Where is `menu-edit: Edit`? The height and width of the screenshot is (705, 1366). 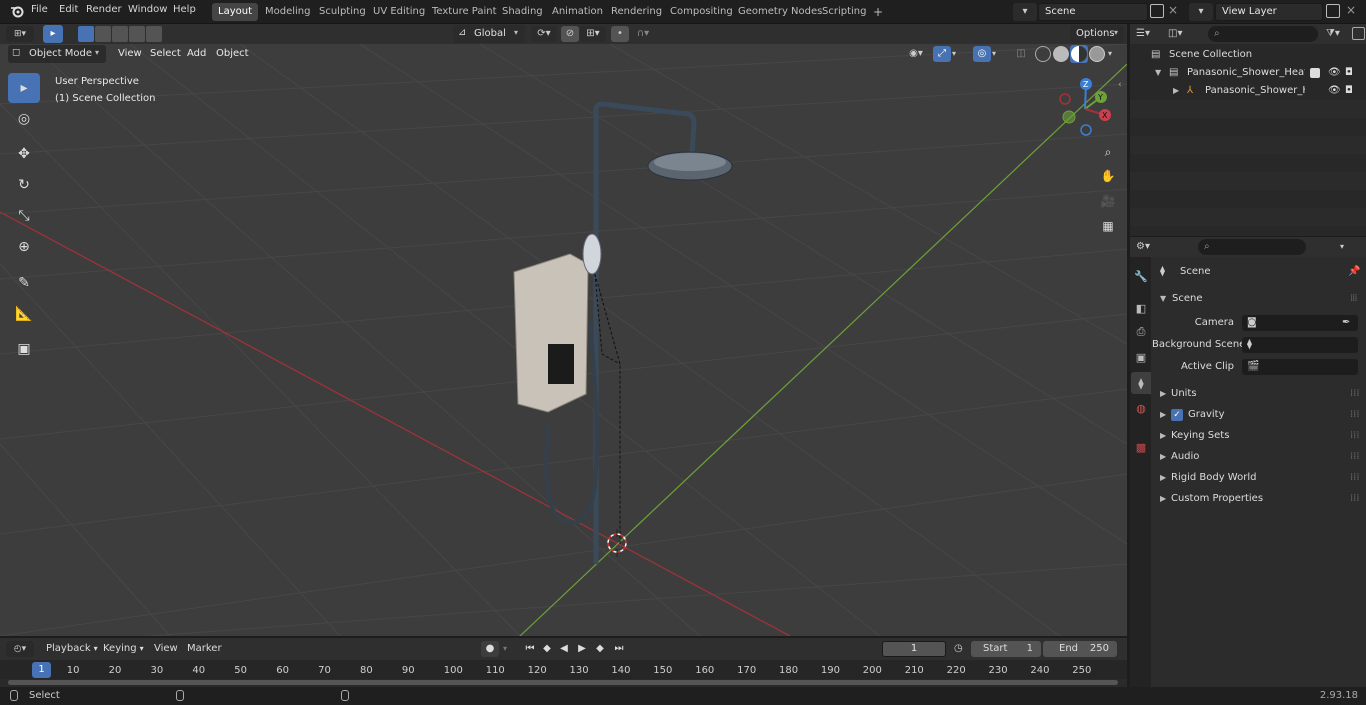 menu-edit: Edit is located at coordinates (68, 9).